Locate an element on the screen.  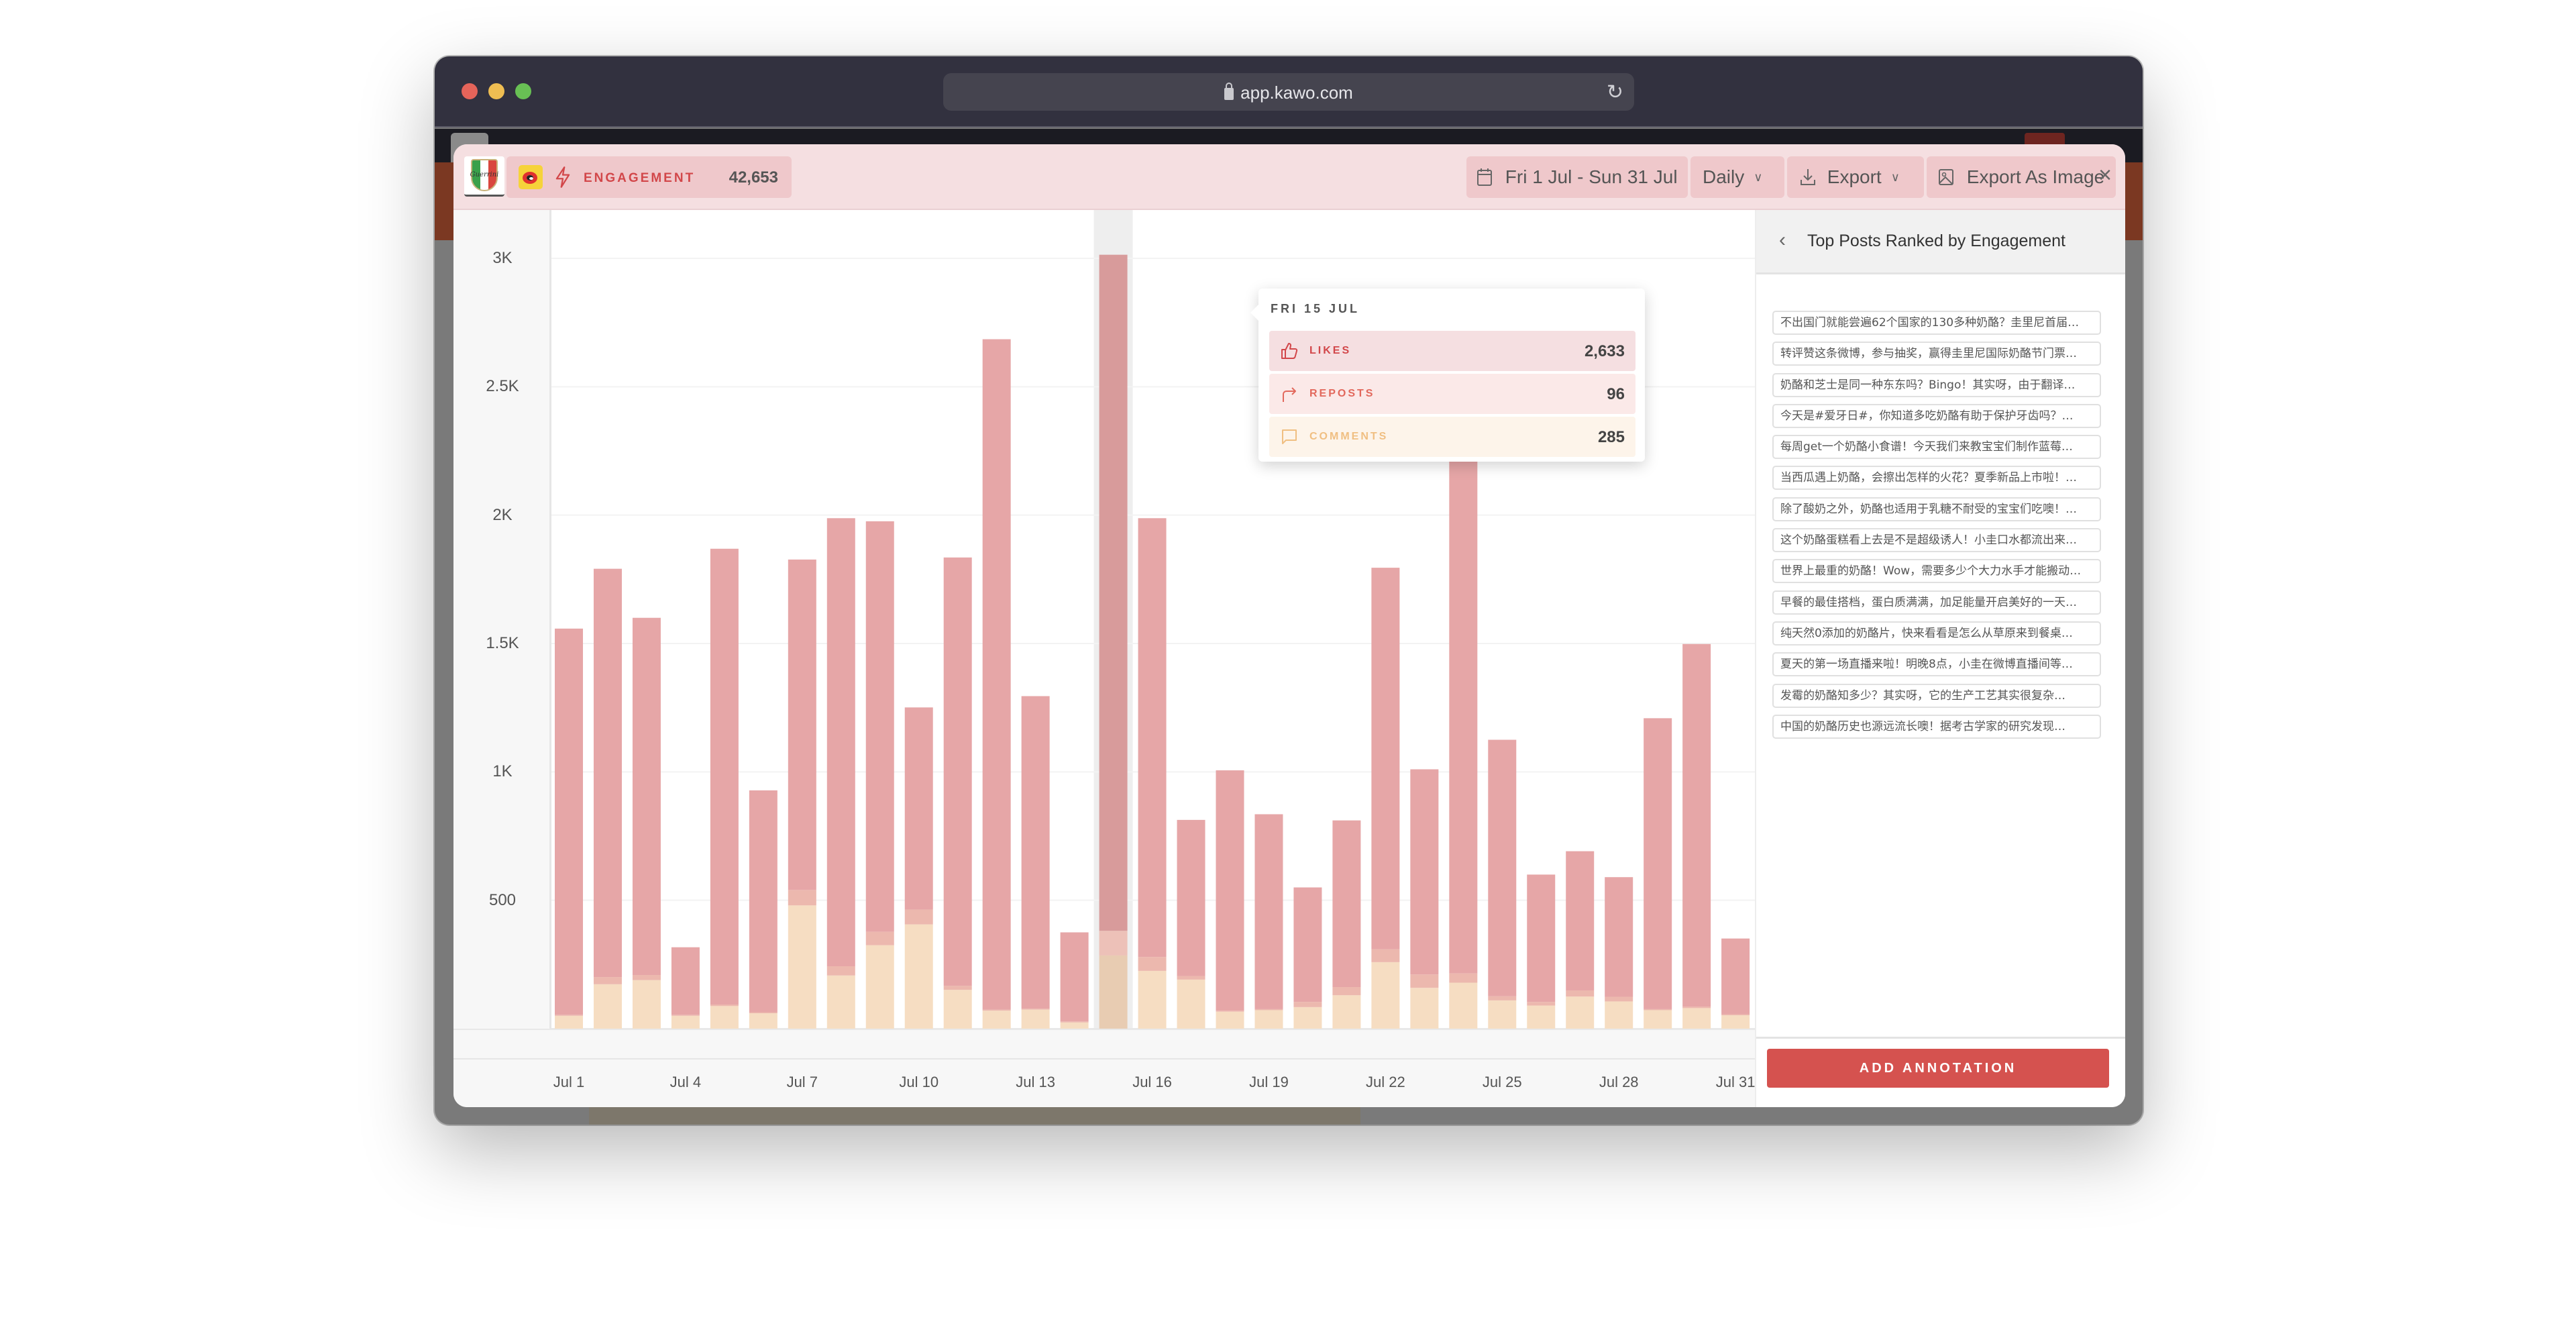
tooltip-row-likes: LIKES 2,633 is located at coordinates (1452, 351).